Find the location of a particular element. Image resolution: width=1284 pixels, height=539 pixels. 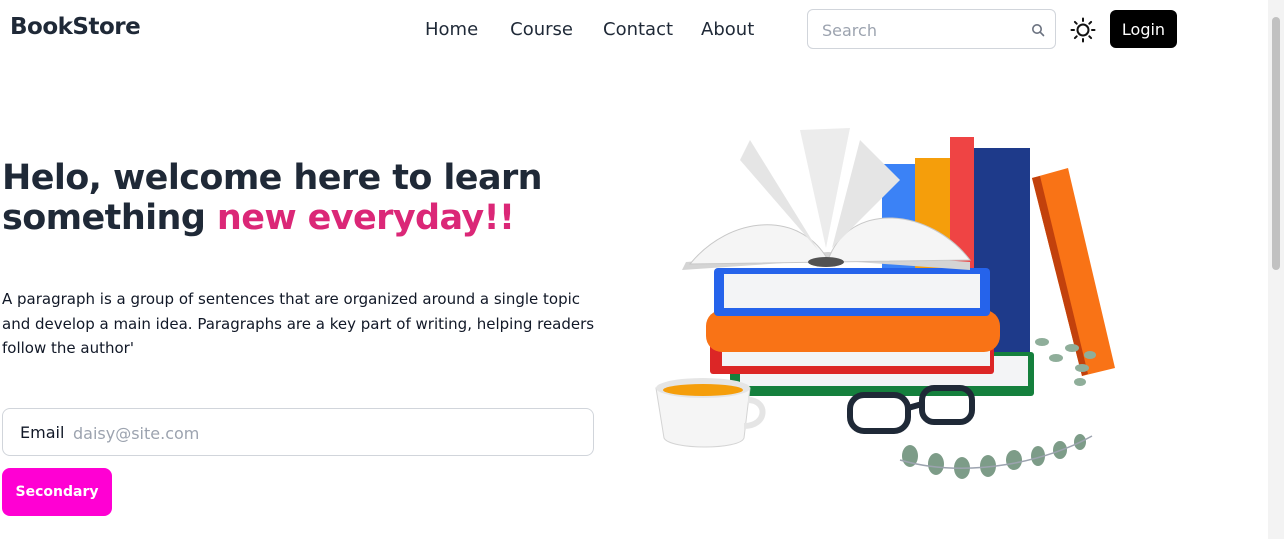

hero-title-accent: new everyday!! is located at coordinates (365, 218).